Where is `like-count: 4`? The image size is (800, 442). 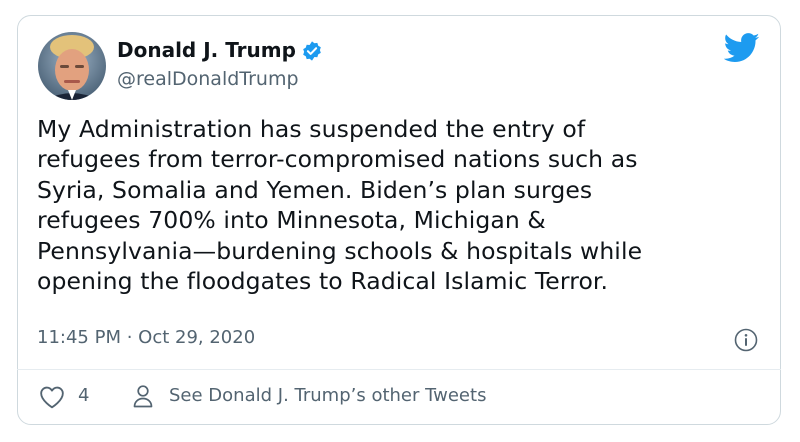
like-count: 4 is located at coordinates (84, 395).